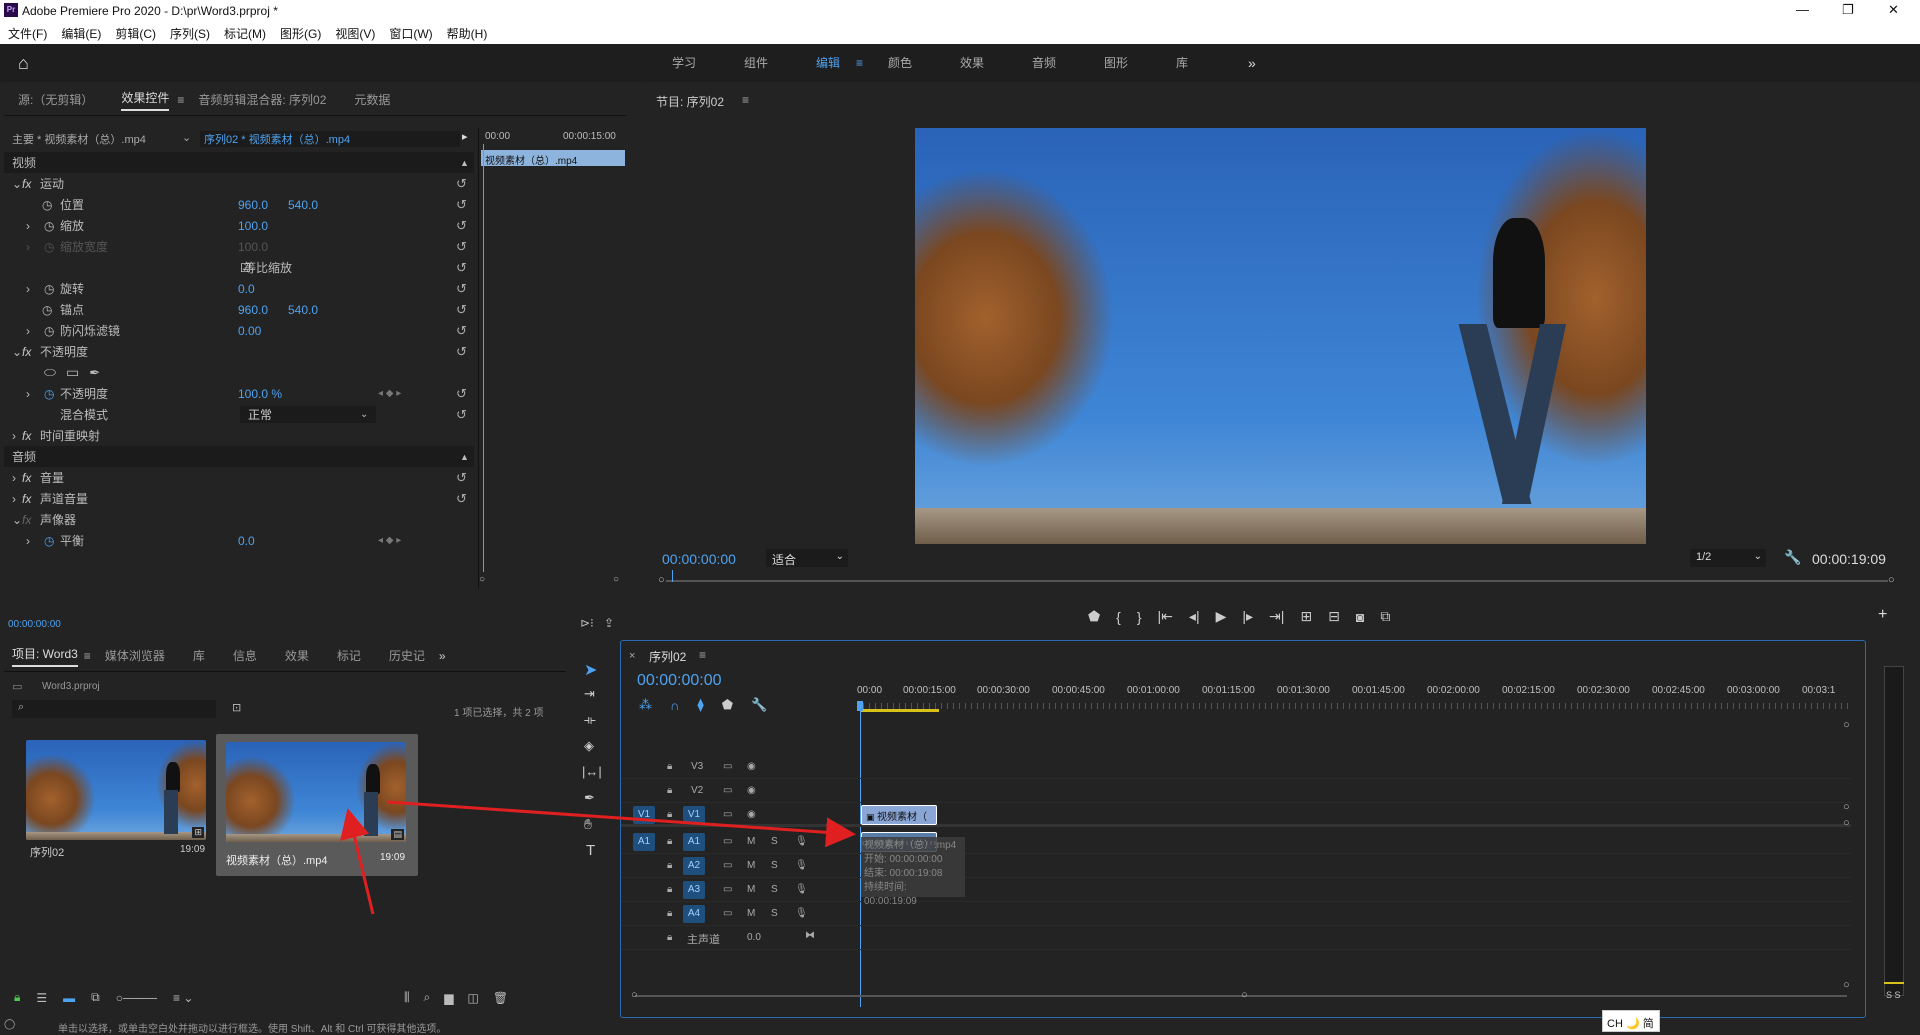 This screenshot has height=1035, width=1920. I want to click on new-bin-icon: ▆, so click(448, 998).